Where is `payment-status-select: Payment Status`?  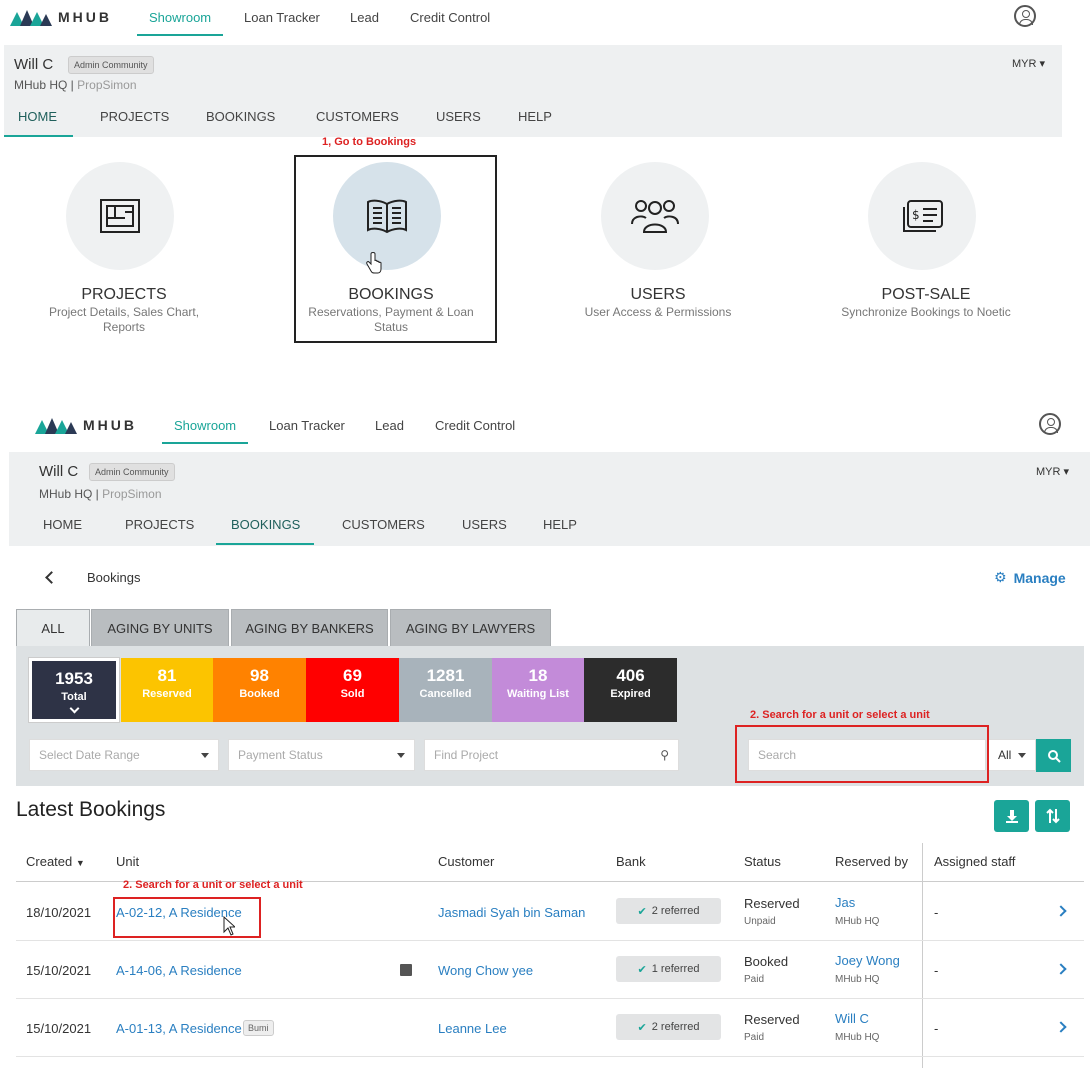 payment-status-select: Payment Status is located at coordinates (321, 755).